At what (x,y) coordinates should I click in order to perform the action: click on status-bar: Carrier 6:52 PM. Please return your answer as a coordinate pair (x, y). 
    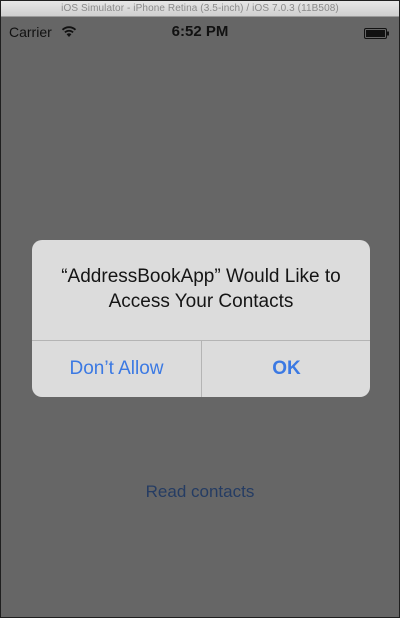
    Looking at the image, I should click on (200, 32).